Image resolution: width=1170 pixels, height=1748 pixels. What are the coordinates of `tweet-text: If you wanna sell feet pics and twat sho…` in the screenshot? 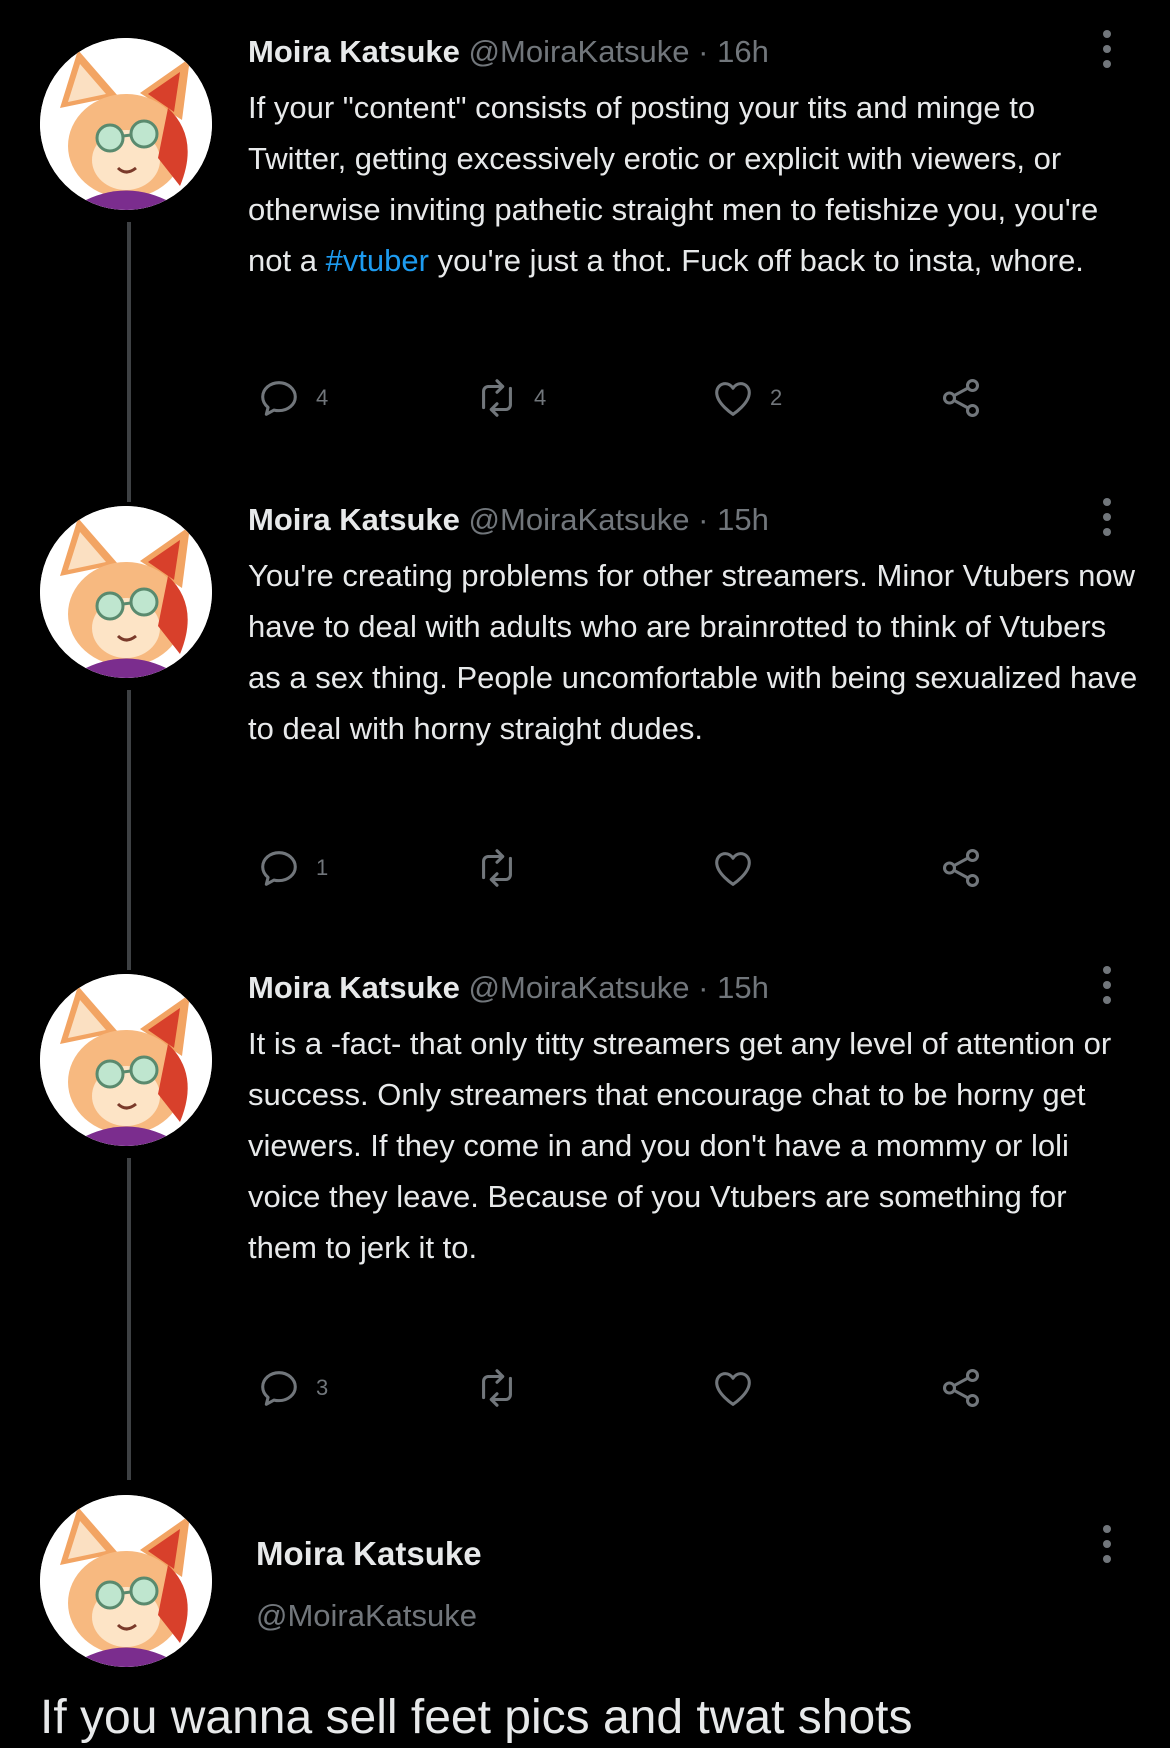 It's located at (476, 1717).